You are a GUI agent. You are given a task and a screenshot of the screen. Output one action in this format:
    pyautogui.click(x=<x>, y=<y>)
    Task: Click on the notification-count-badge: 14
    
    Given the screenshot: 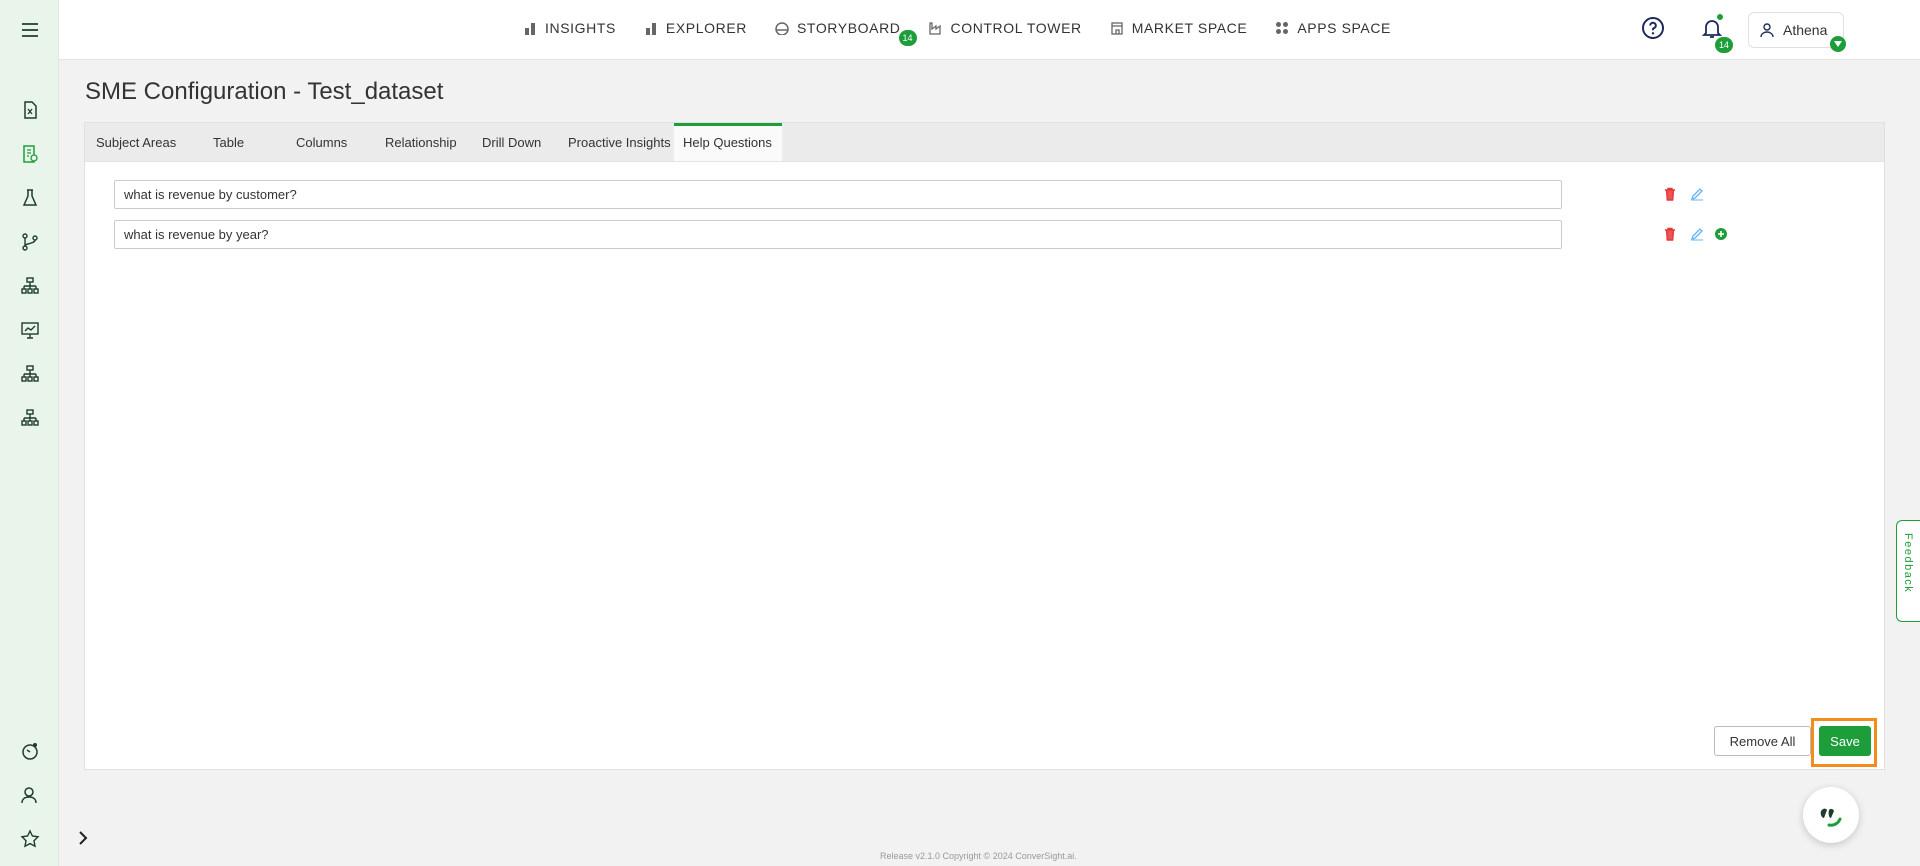 What is the action you would take?
    pyautogui.click(x=1724, y=45)
    